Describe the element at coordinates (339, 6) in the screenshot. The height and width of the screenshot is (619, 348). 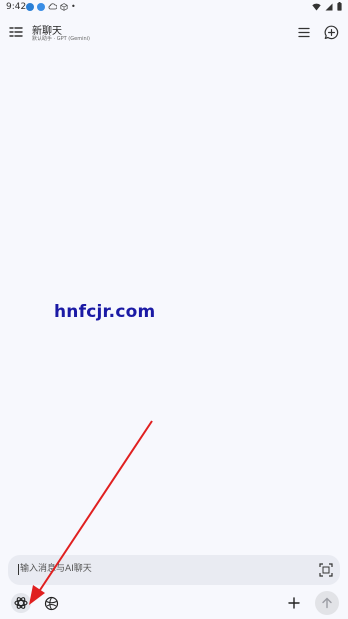
I see `battery-icon` at that location.